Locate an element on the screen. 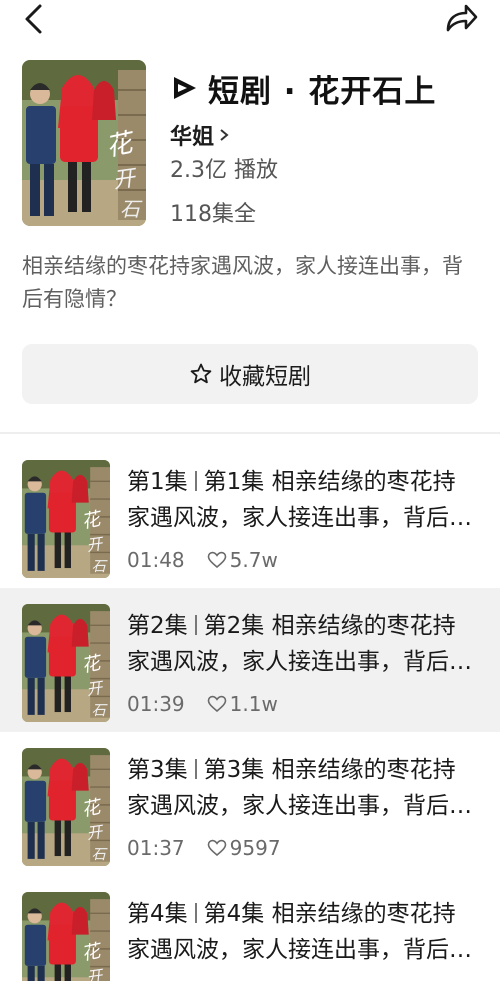  episode-number: 第4集 is located at coordinates (157, 914).